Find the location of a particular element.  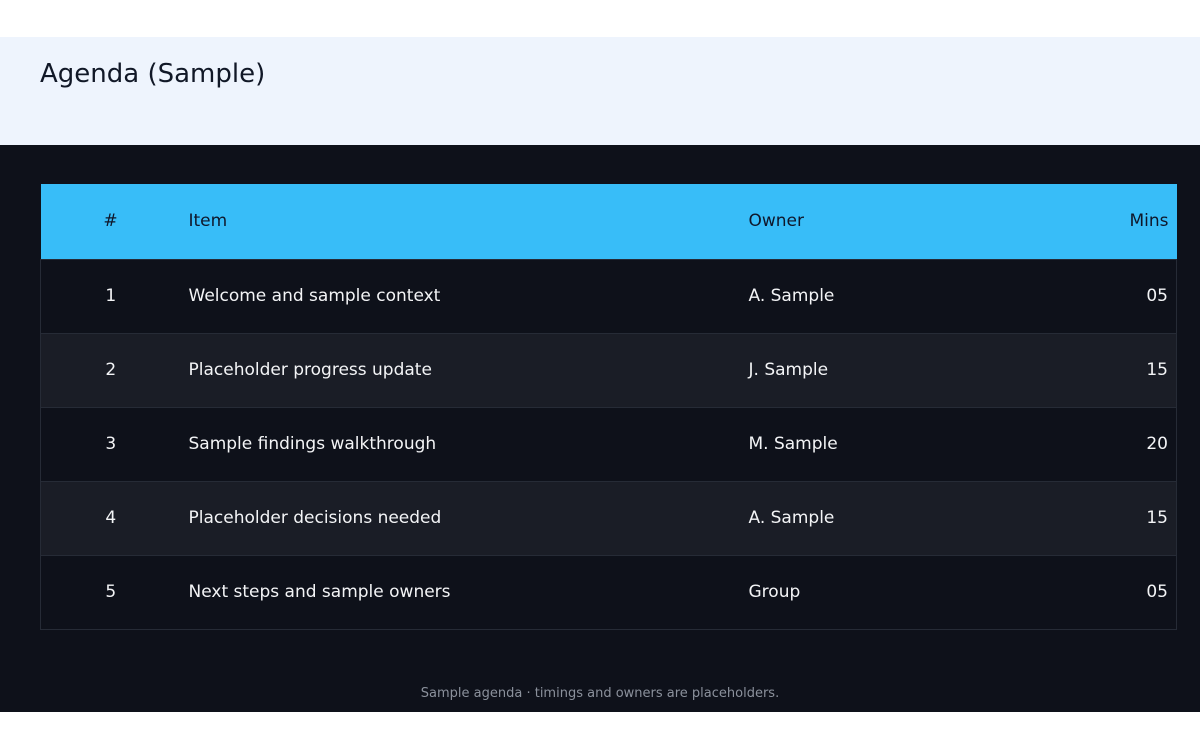

table-header-row: # Item Owner Mins is located at coordinates (608, 221).